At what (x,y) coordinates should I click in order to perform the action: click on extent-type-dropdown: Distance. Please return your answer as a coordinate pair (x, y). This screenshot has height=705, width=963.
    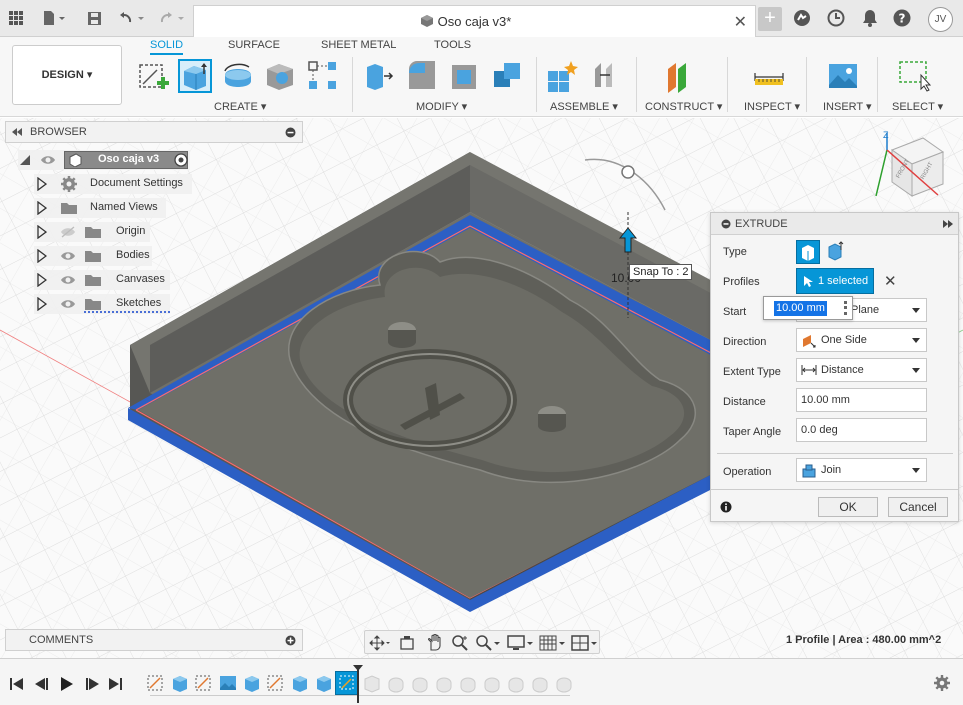
    Looking at the image, I should click on (861, 370).